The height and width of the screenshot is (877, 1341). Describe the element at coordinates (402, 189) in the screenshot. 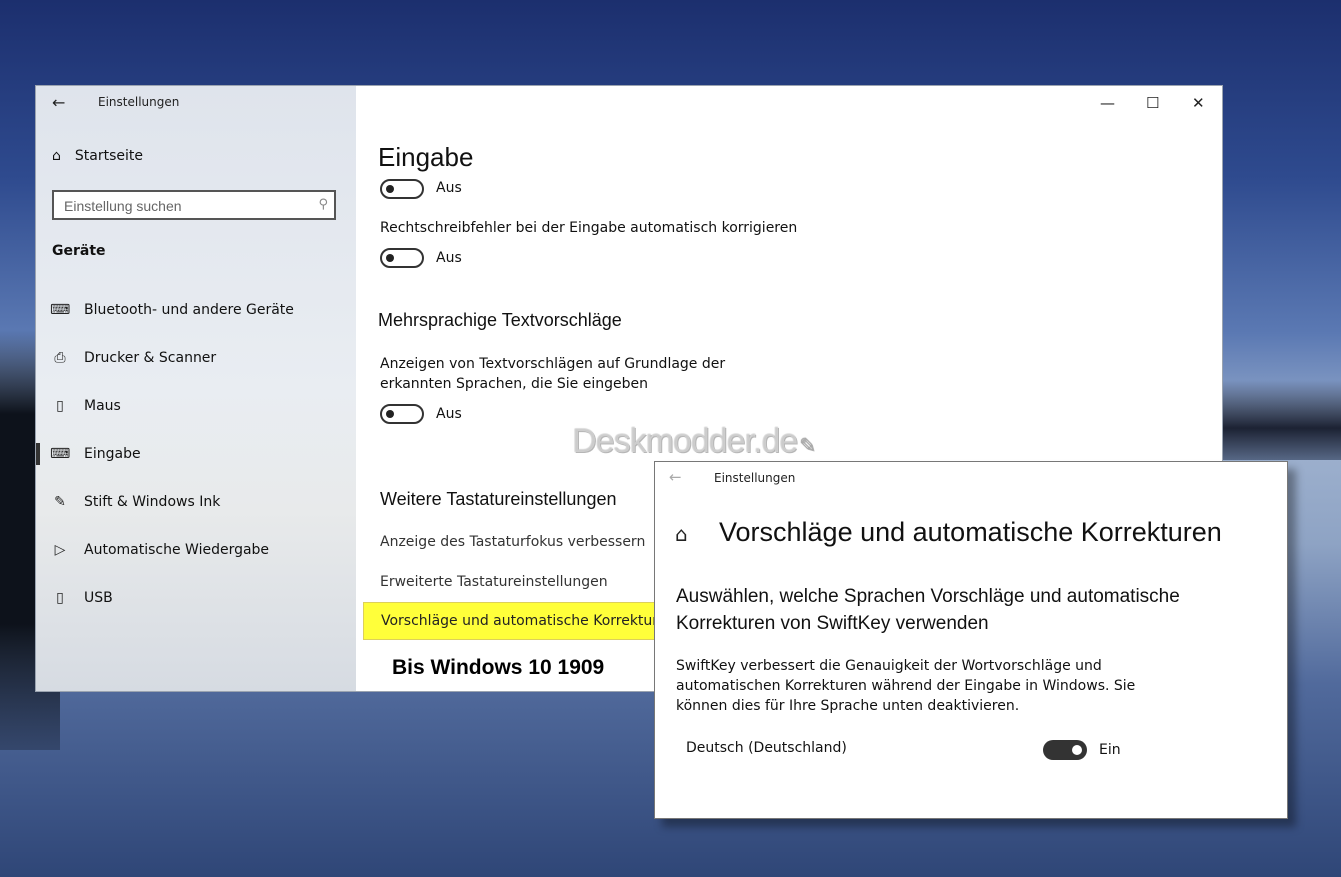

I see `toggle-previous-setting` at that location.